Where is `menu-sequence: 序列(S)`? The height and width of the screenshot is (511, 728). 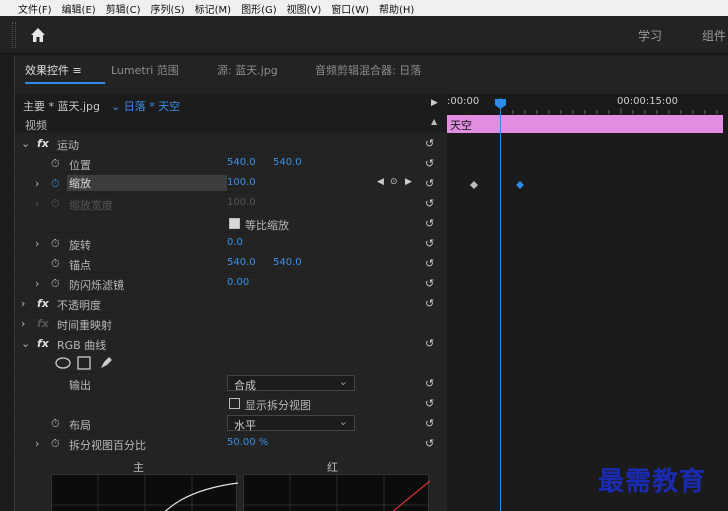
menu-sequence: 序列(S) is located at coordinates (167, 8).